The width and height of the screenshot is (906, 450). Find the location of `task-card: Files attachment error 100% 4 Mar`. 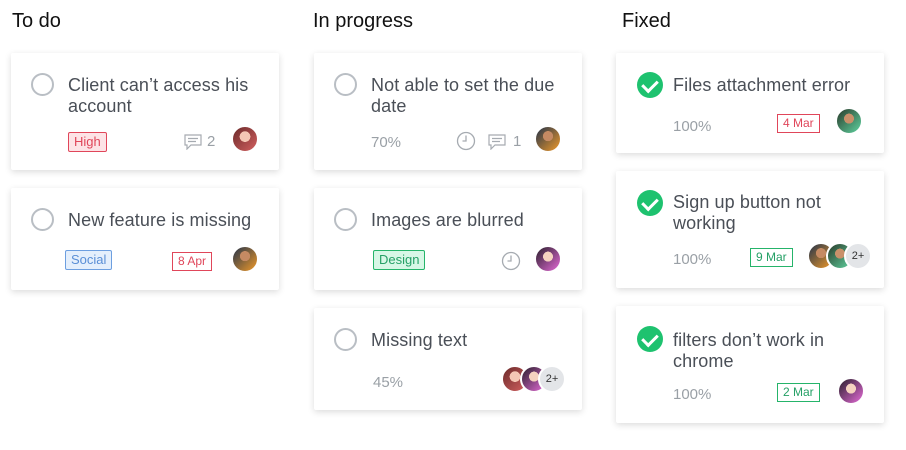

task-card: Files attachment error 100% 4 Mar is located at coordinates (750, 103).